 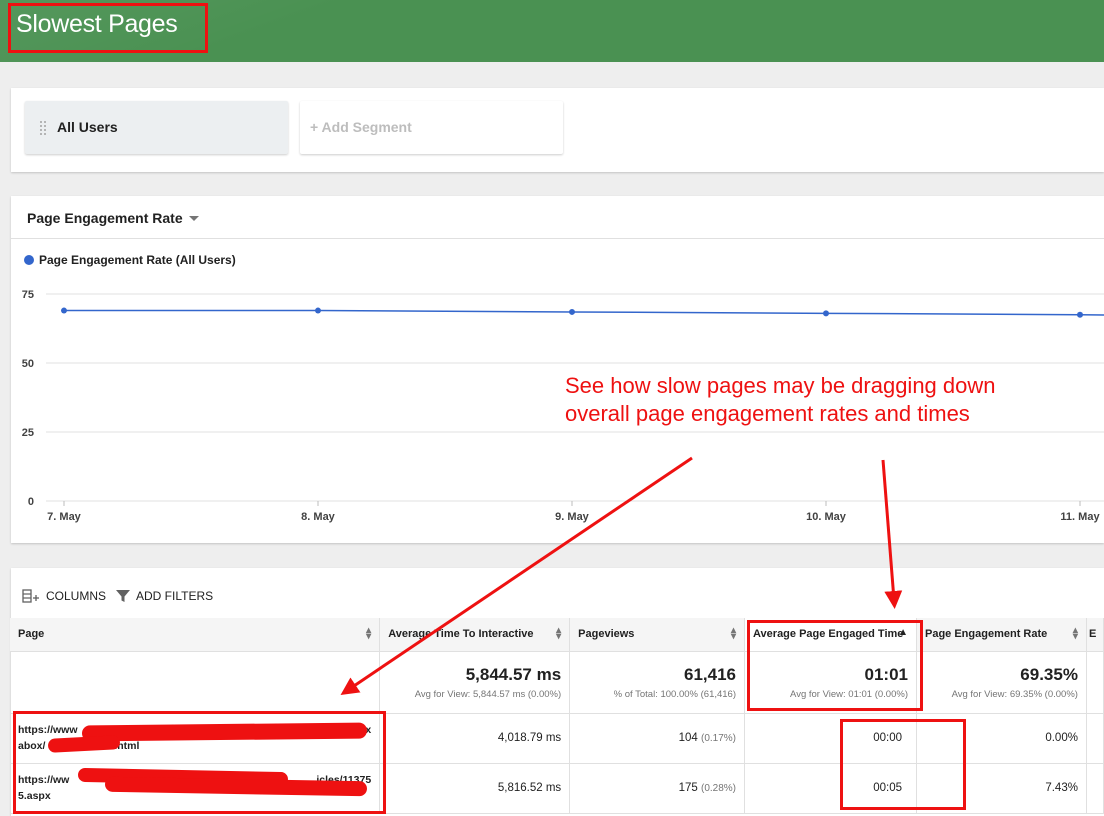 What do you see at coordinates (475, 738) in the screenshot?
I see `tti-cell: 4,018.79 ms` at bounding box center [475, 738].